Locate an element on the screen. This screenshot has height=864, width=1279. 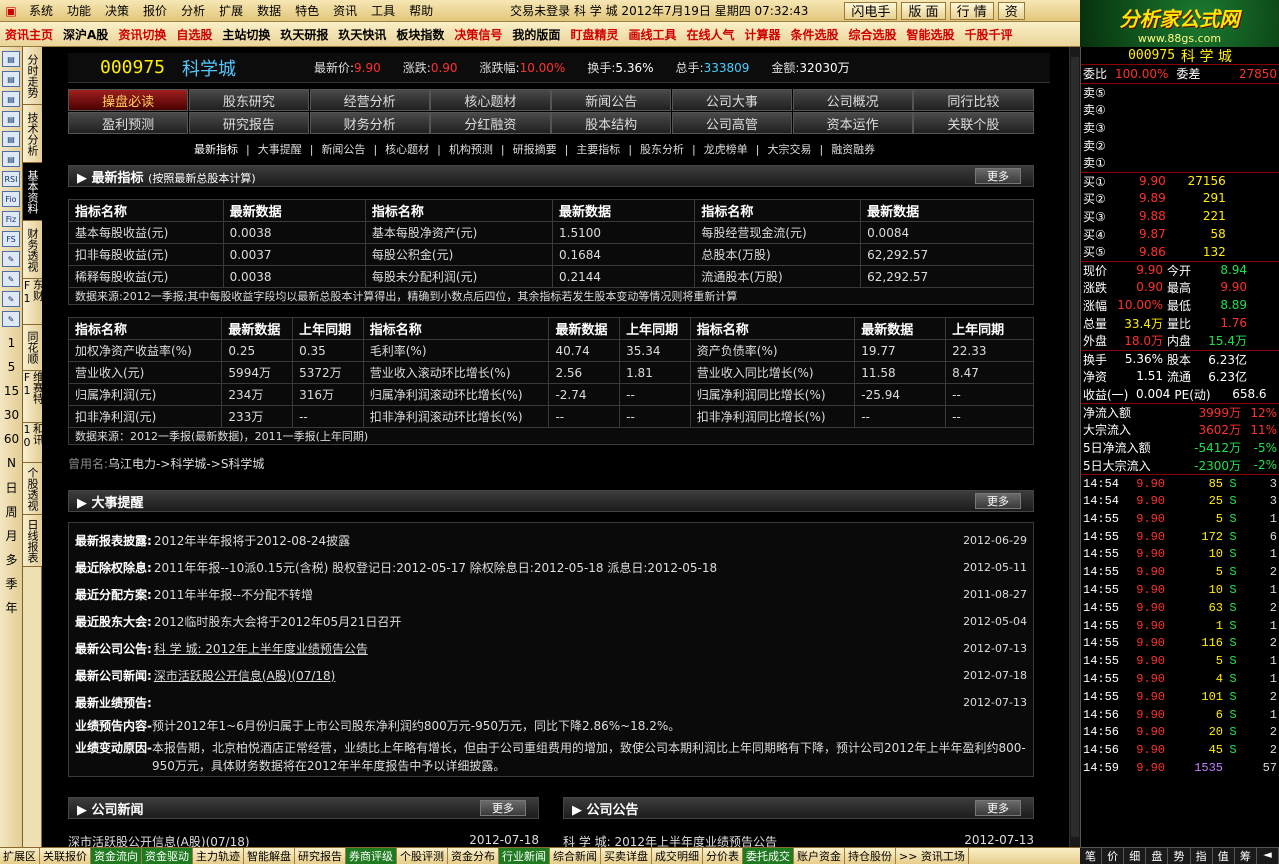
right-tab-0: 笔 is located at coordinates (1091, 856).